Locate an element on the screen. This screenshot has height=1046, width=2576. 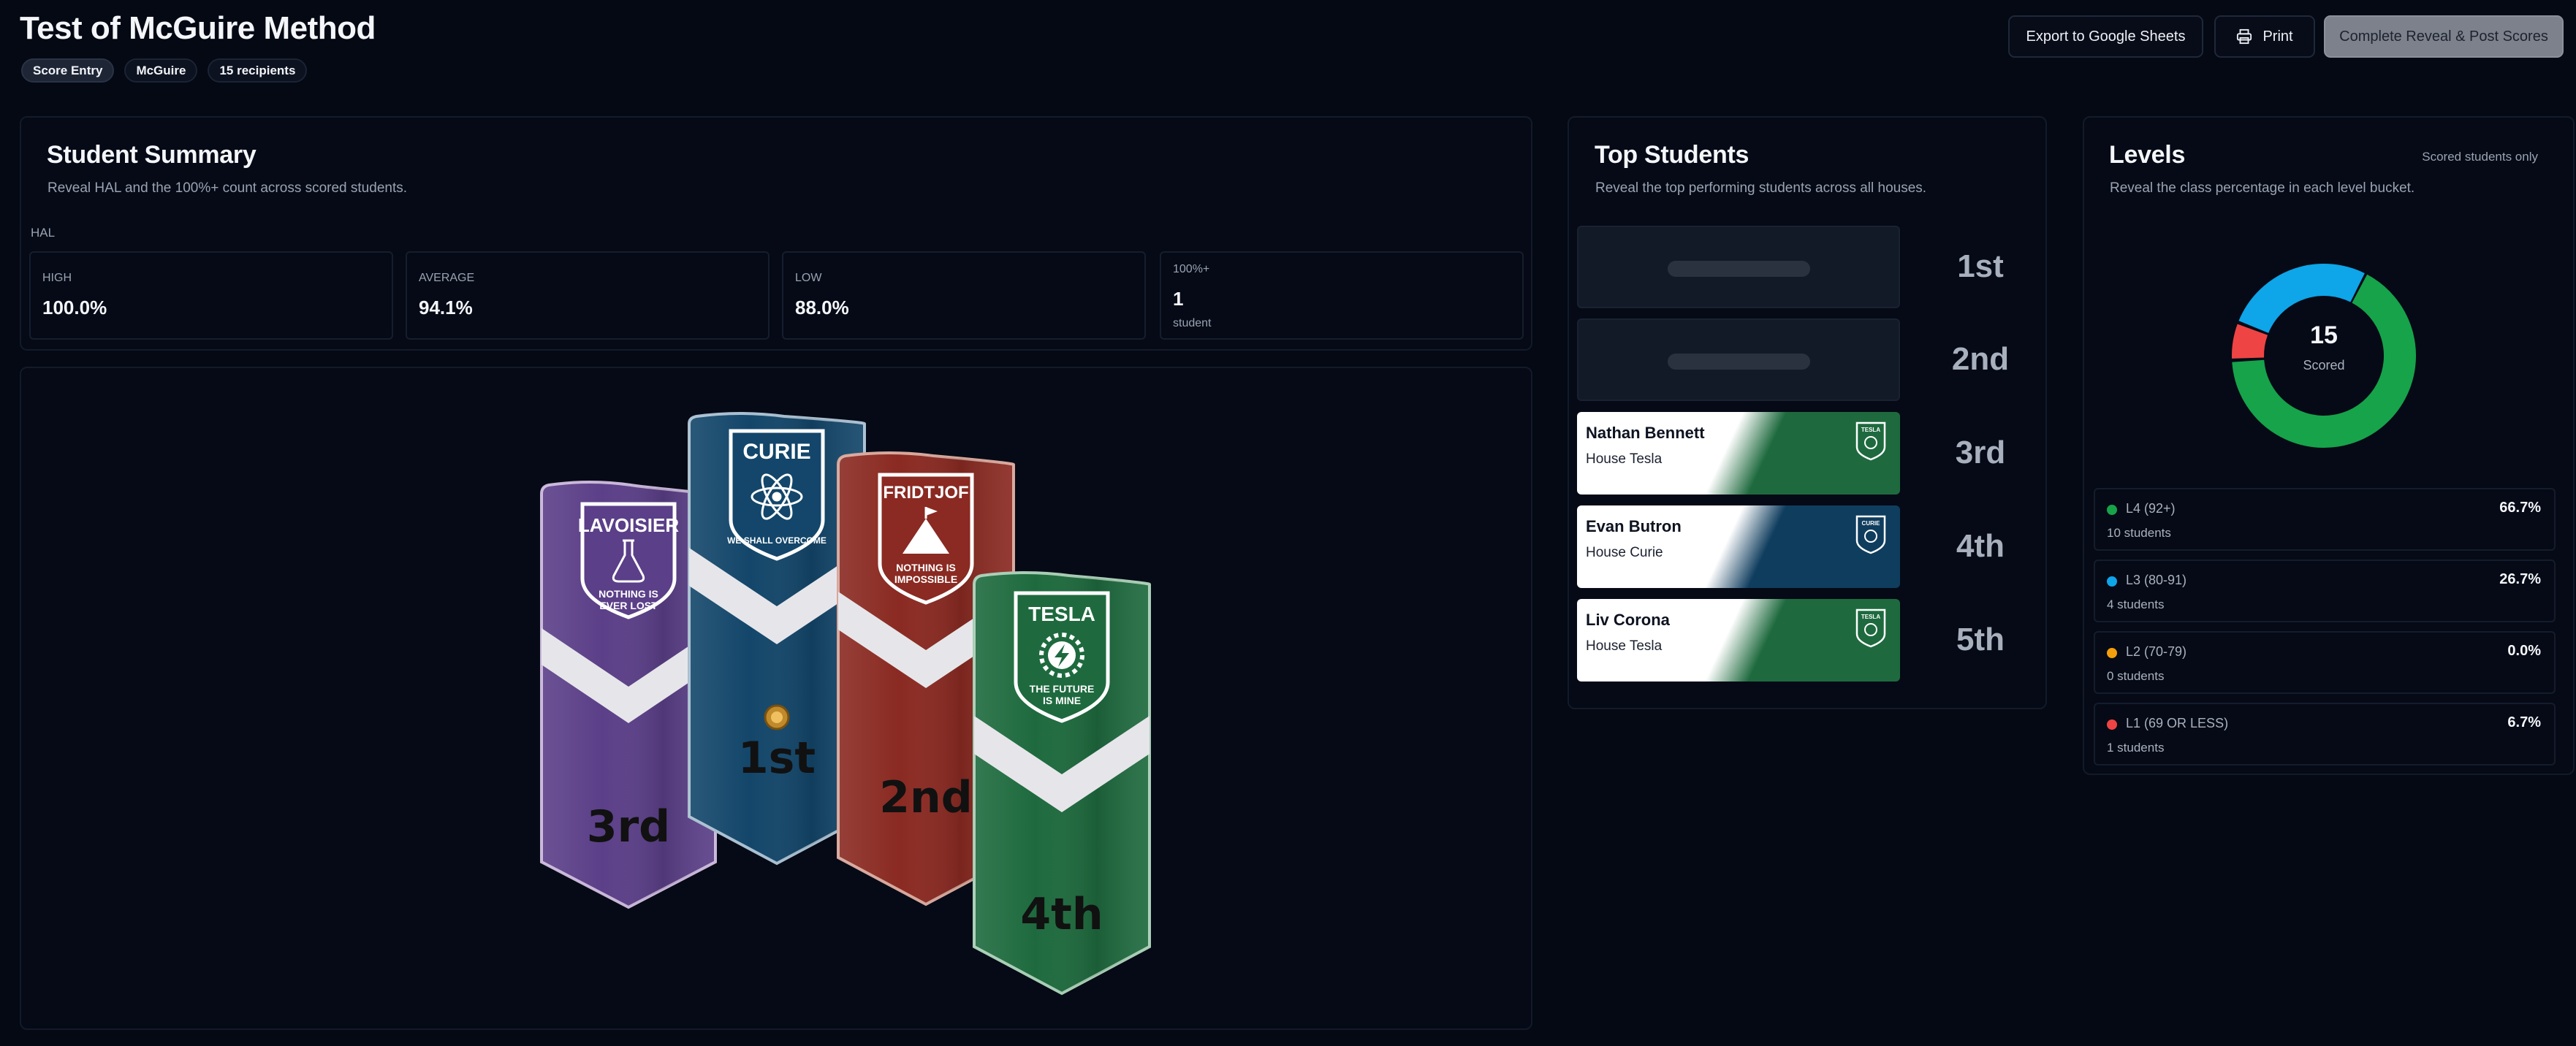
hal-label: HAL is located at coordinates (44, 233).